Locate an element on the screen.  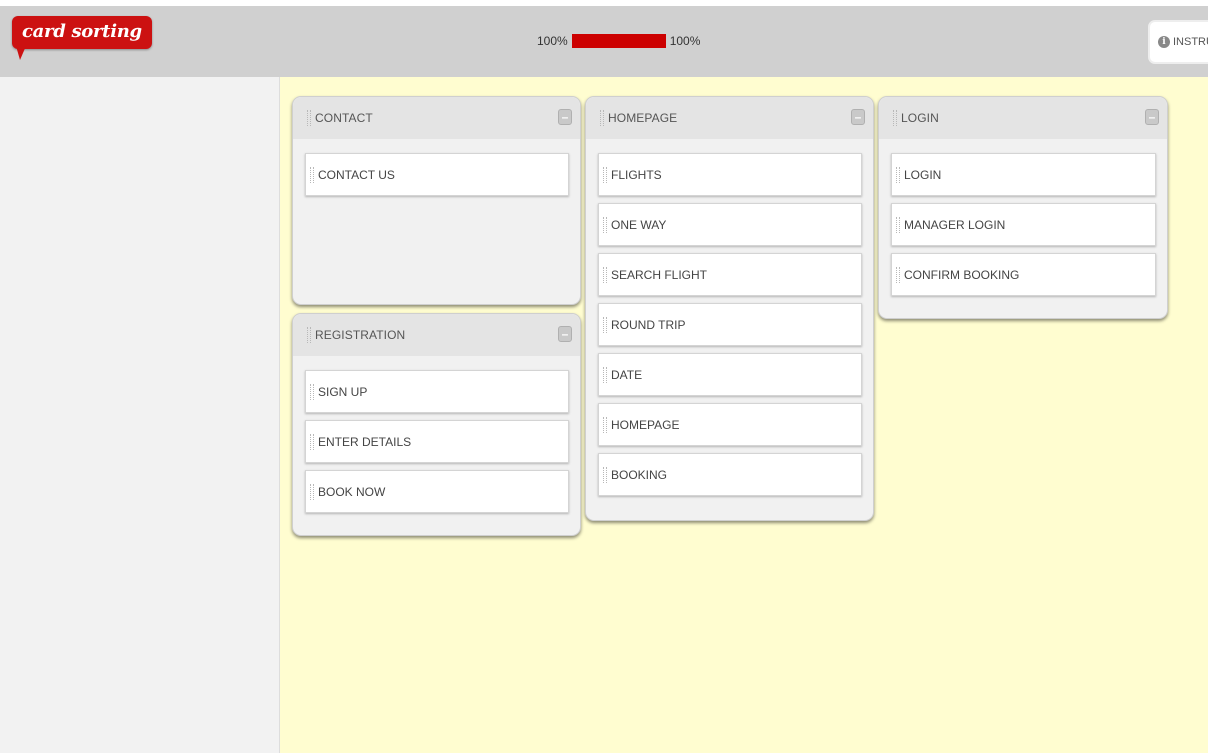
card-label: FLIGHTS is located at coordinates (636, 174).